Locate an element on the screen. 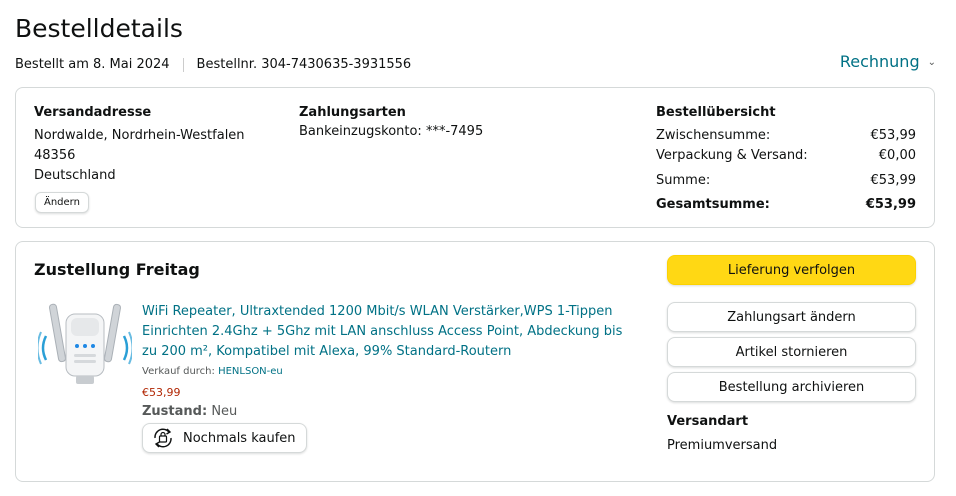 The width and height of the screenshot is (956, 496). product-price: €53,99 is located at coordinates (161, 392).